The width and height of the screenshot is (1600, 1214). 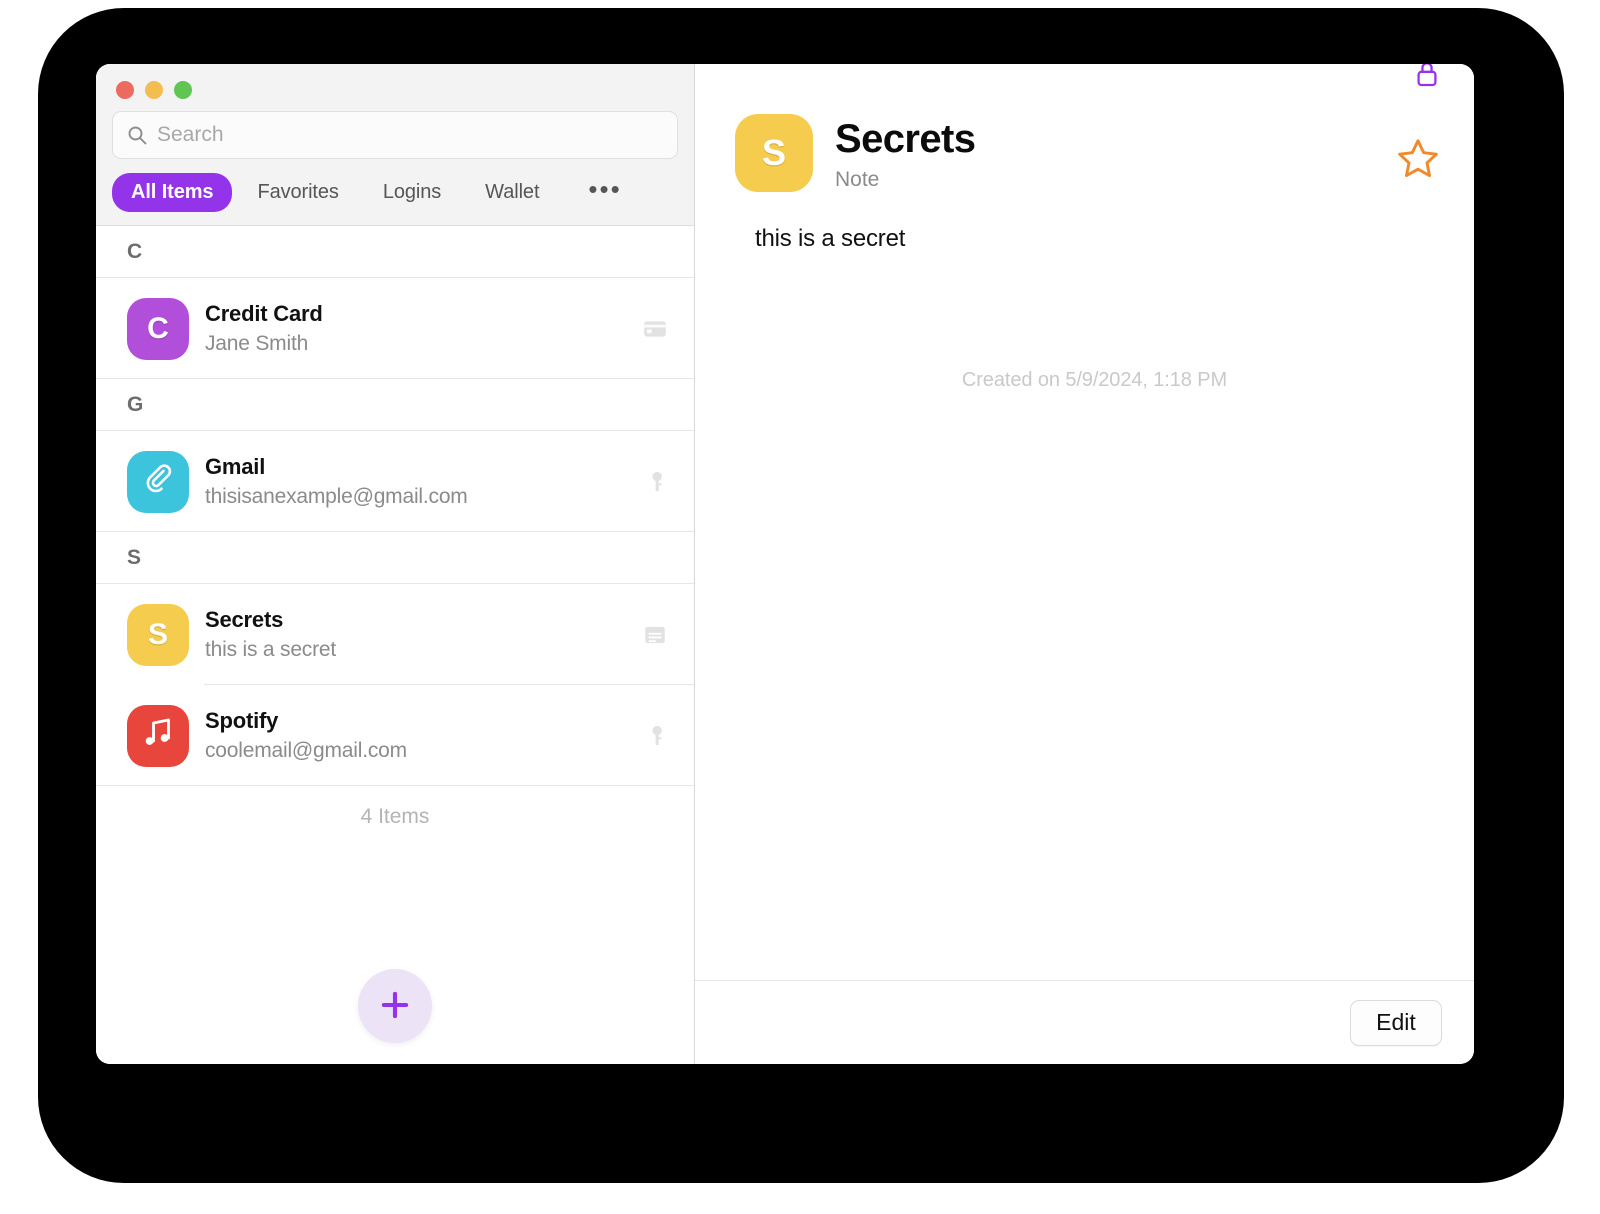 I want to click on list-item-text: Gmail thisisanexample@gmail.com, so click(x=423, y=481).